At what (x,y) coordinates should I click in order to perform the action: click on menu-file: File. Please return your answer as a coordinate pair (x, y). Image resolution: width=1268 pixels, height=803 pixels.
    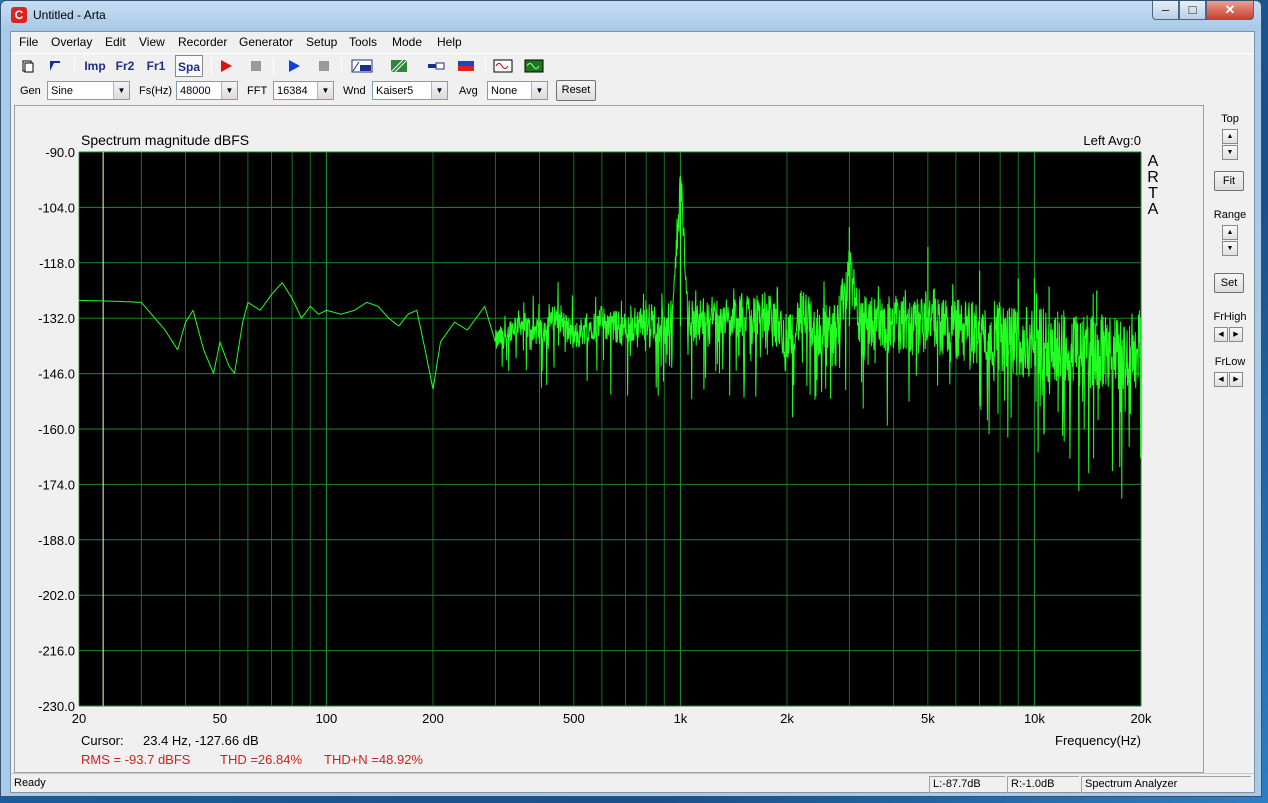
    Looking at the image, I should click on (28, 42).